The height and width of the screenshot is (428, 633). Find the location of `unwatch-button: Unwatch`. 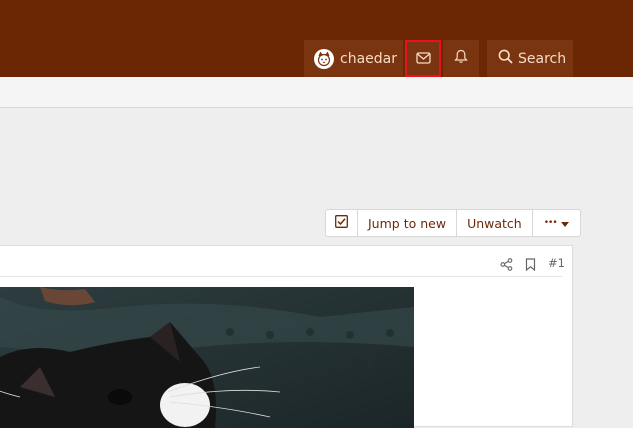

unwatch-button: Unwatch is located at coordinates (494, 223).